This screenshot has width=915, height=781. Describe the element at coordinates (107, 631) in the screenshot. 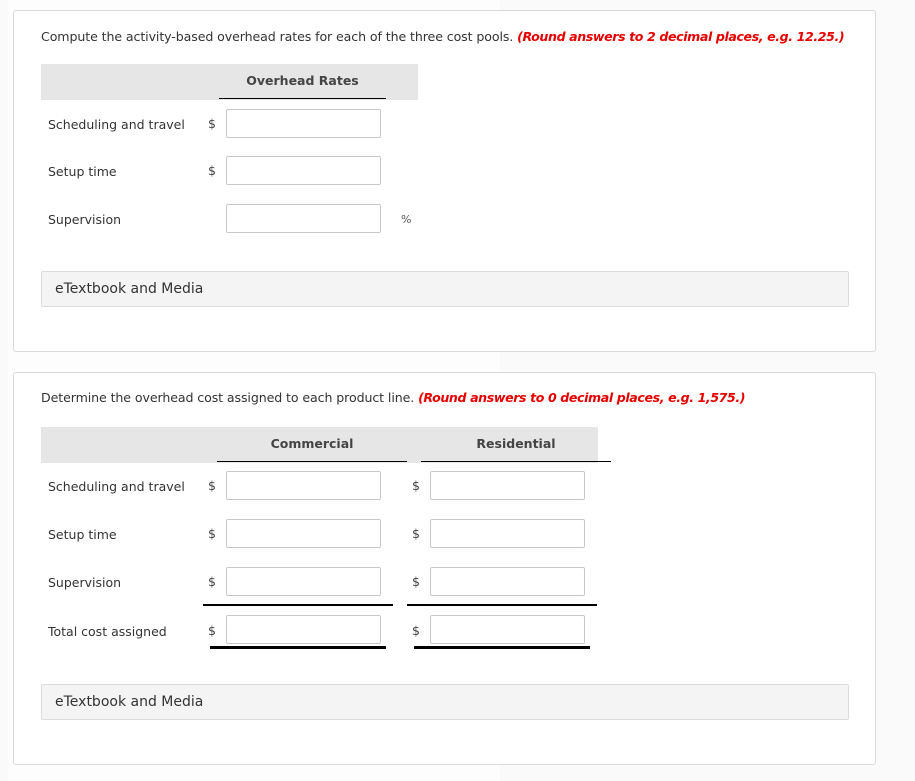

I see `row-label-total-cost-assigned: Total cost assigned` at that location.